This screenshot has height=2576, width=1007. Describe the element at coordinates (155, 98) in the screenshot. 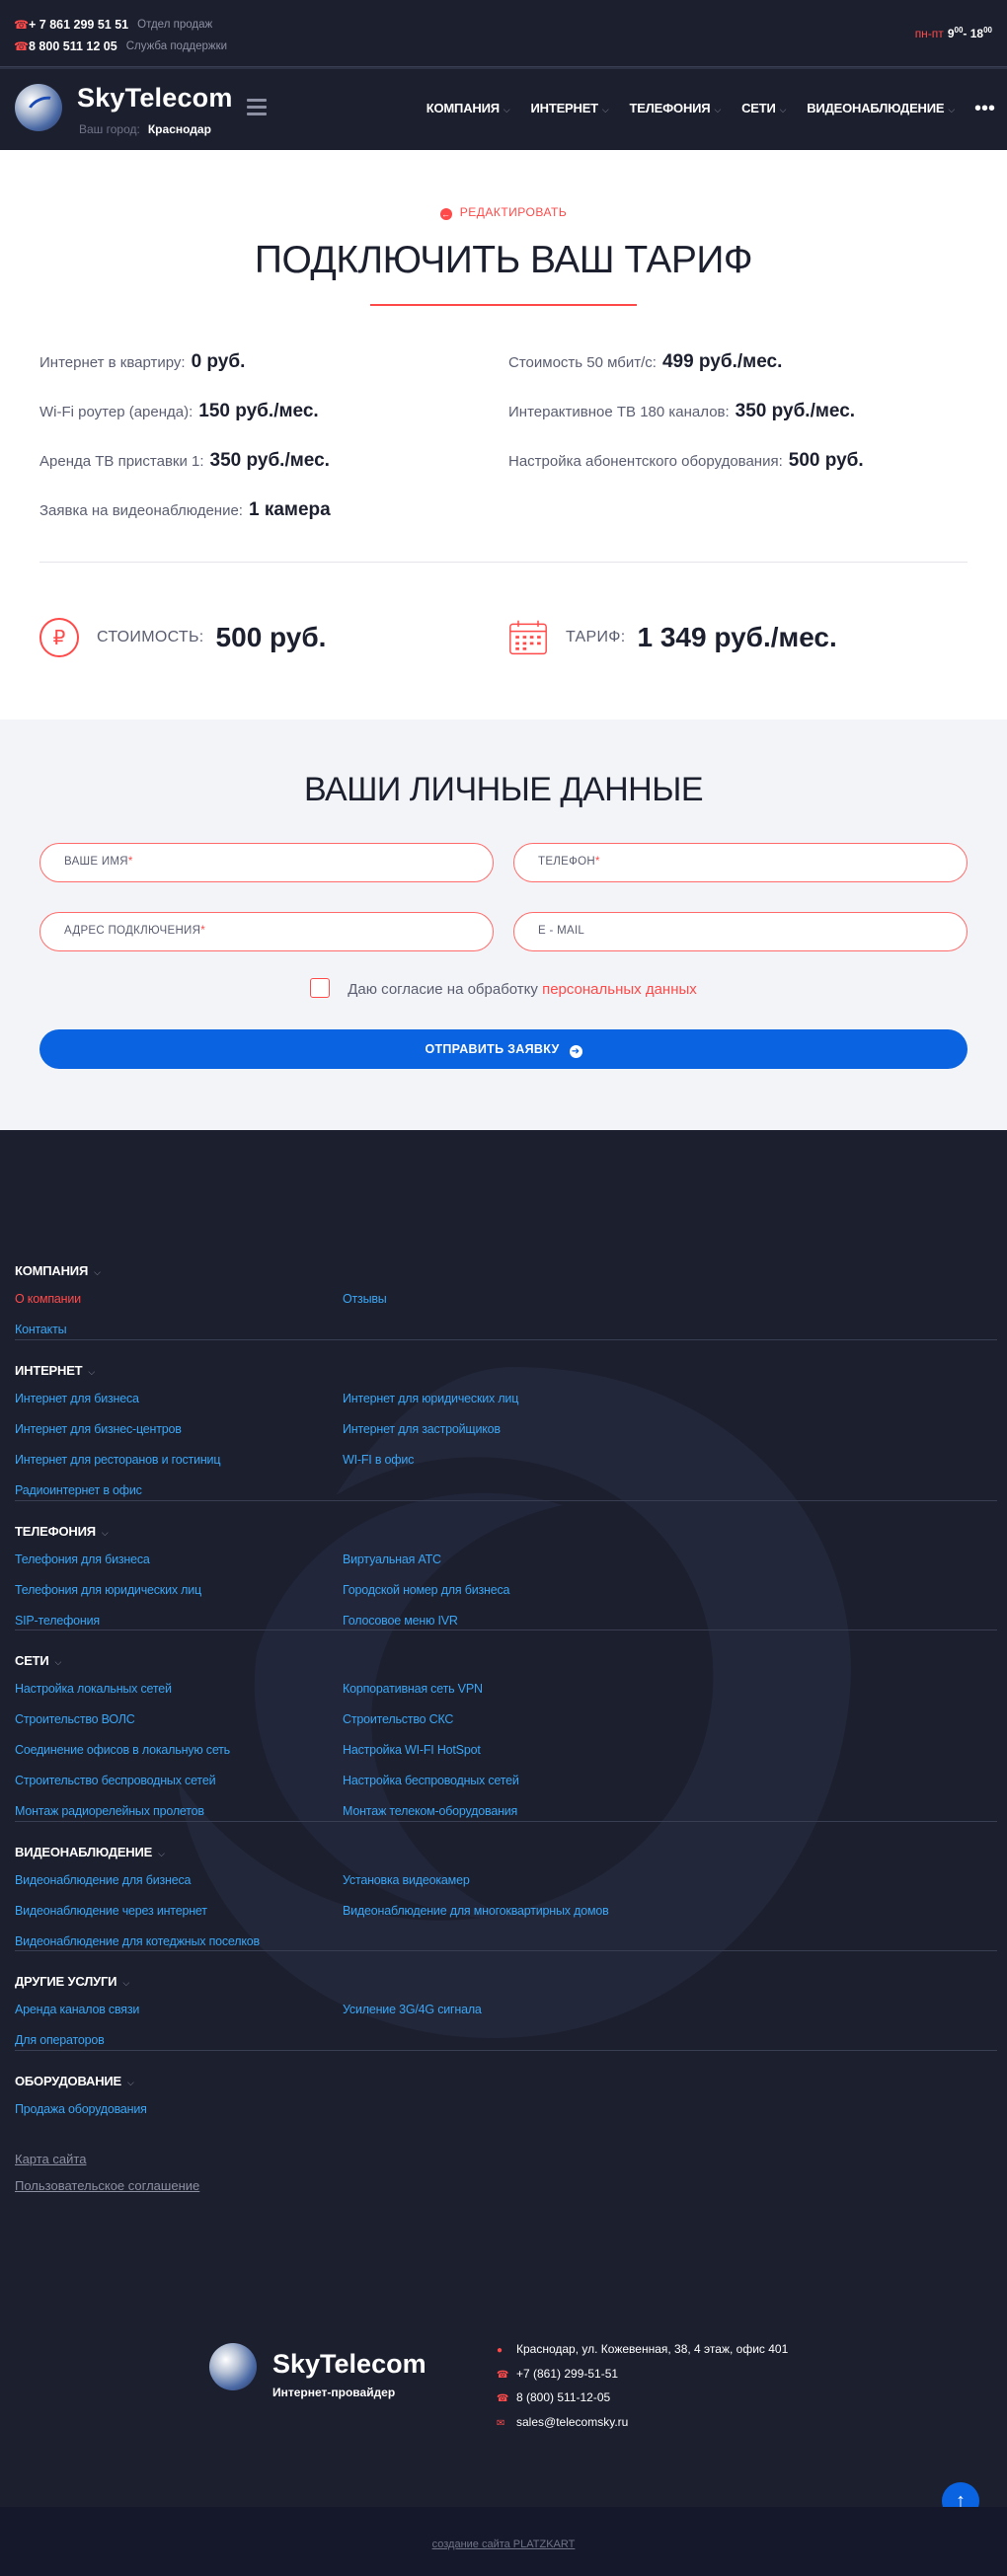

I see `logo-text: SkyTelecom` at that location.